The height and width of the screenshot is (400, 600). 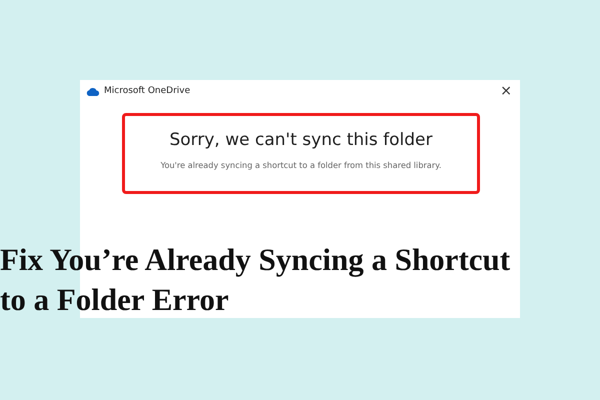 What do you see at coordinates (506, 91) in the screenshot?
I see `close-button: ×` at bounding box center [506, 91].